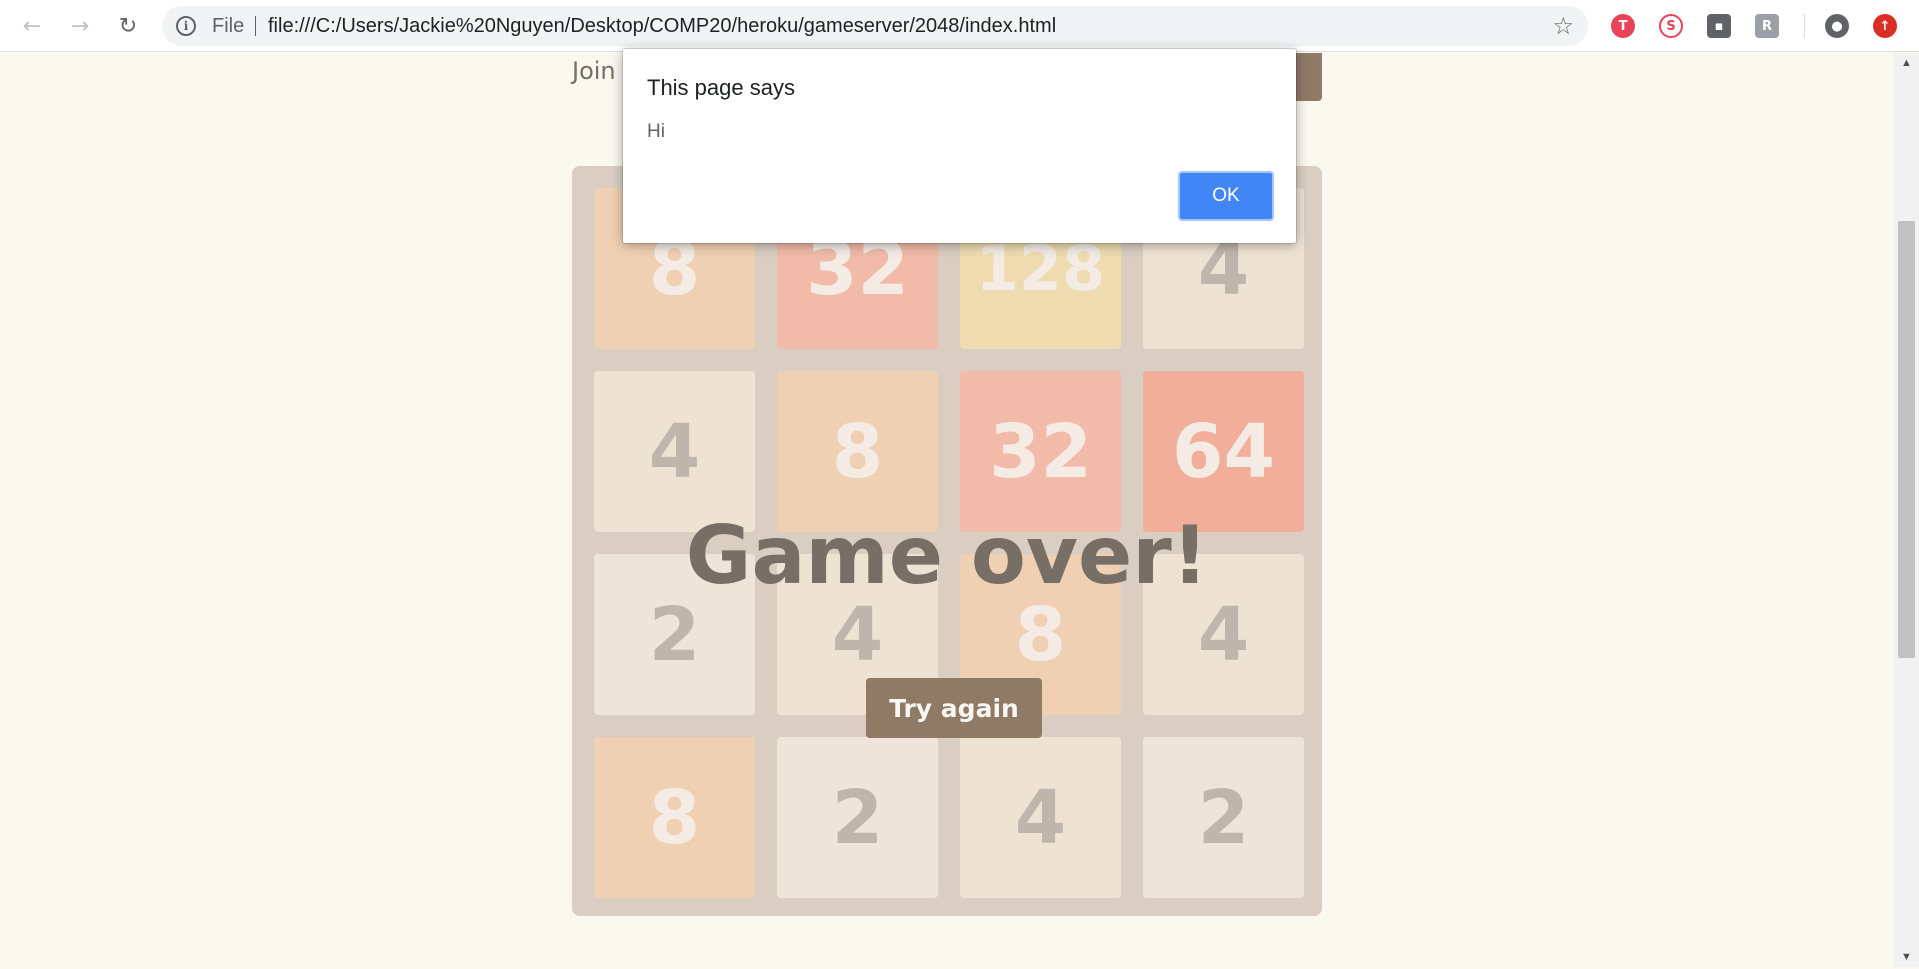 The width and height of the screenshot is (1919, 969). Describe the element at coordinates (1906, 439) in the screenshot. I see `scroll-thumb` at that location.